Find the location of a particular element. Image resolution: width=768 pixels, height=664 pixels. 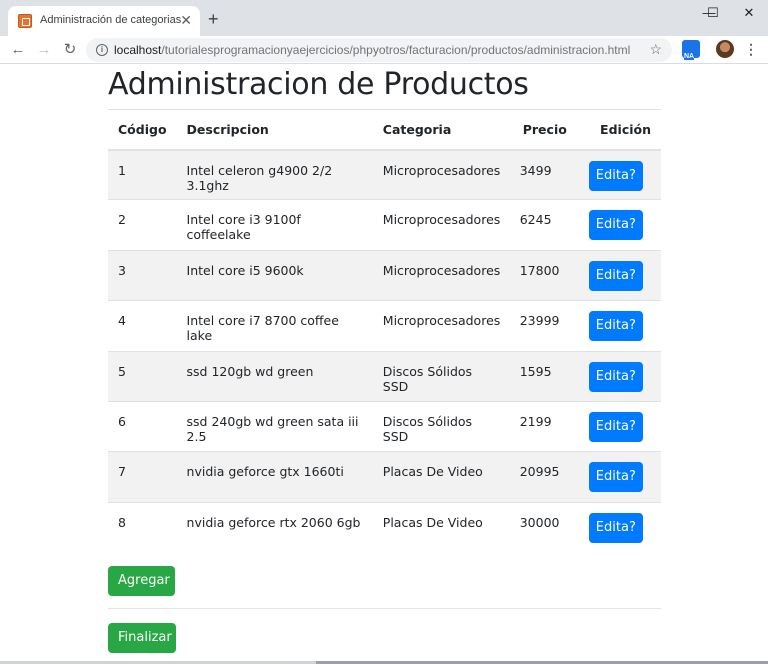

browser-menu-icon: ⋮ is located at coordinates (751, 49).